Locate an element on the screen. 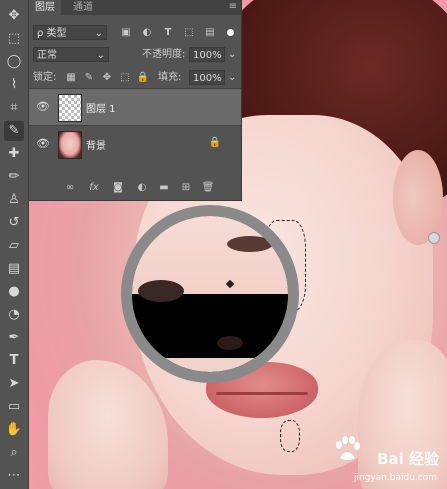  adjustment-icon: ◐ is located at coordinates (142, 188).